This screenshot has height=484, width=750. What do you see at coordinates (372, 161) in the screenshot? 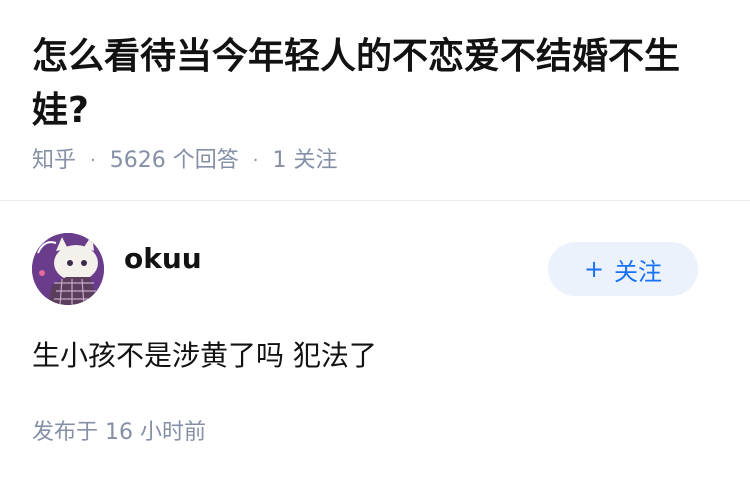
I see `question-meta: 知乎 · 5626 个回答 · 1 关注` at bounding box center [372, 161].